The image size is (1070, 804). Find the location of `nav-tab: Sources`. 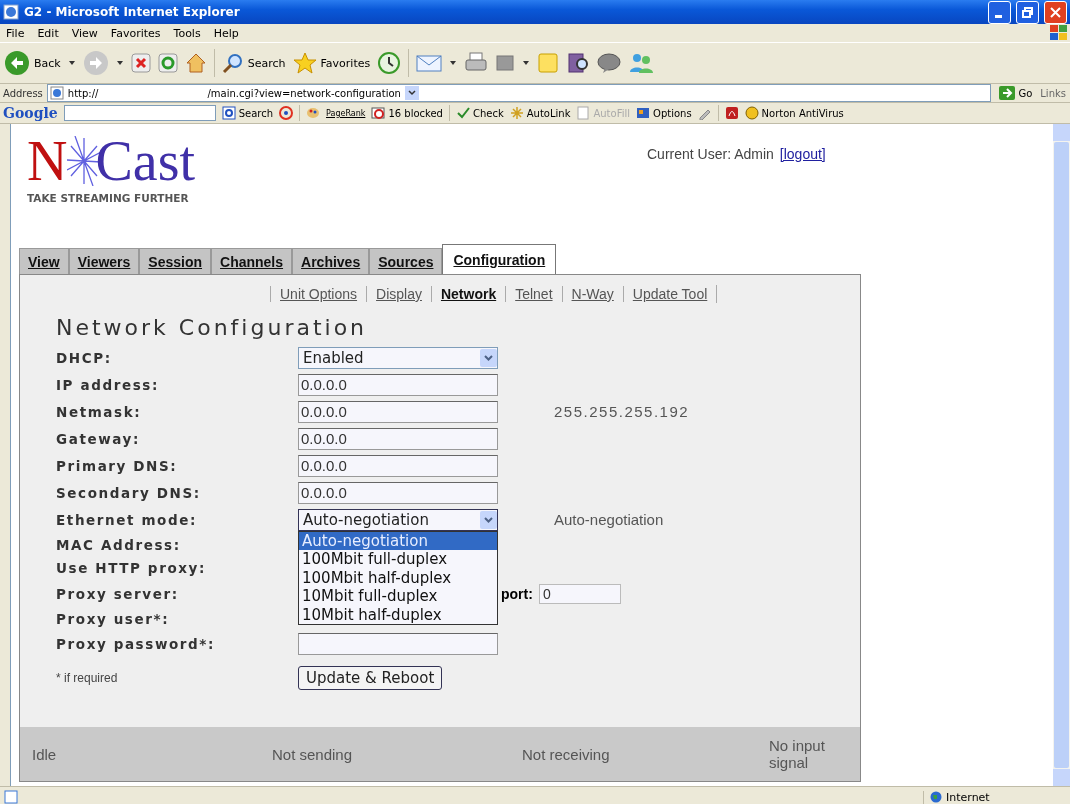

nav-tab: Sources is located at coordinates (406, 261).